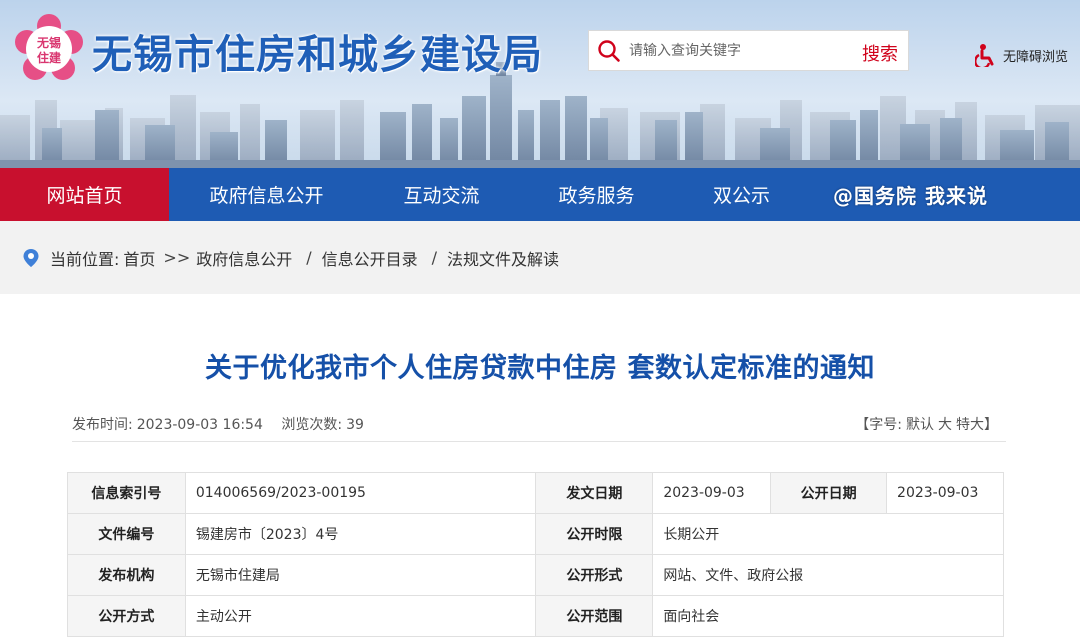  What do you see at coordinates (910, 194) in the screenshot?
I see `nav-item-state-council-feedback: @国务院 我来说` at bounding box center [910, 194].